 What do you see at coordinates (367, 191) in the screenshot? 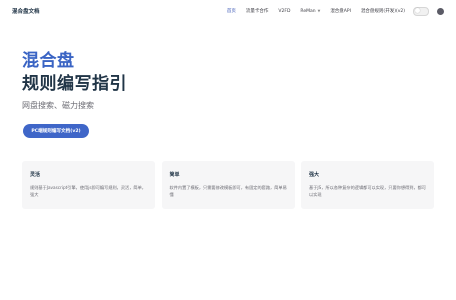
I see `feature-details: 基于JS，所以各种复杂的逻辑都可以实现，只要你想得到，都可以实现` at bounding box center [367, 191].